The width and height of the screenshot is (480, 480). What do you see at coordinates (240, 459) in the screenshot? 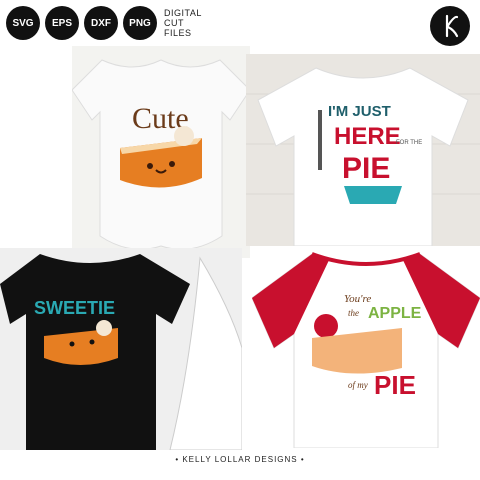
I see `footer-brand: • KELLY LOLLAR DESIGNS •` at bounding box center [240, 459].